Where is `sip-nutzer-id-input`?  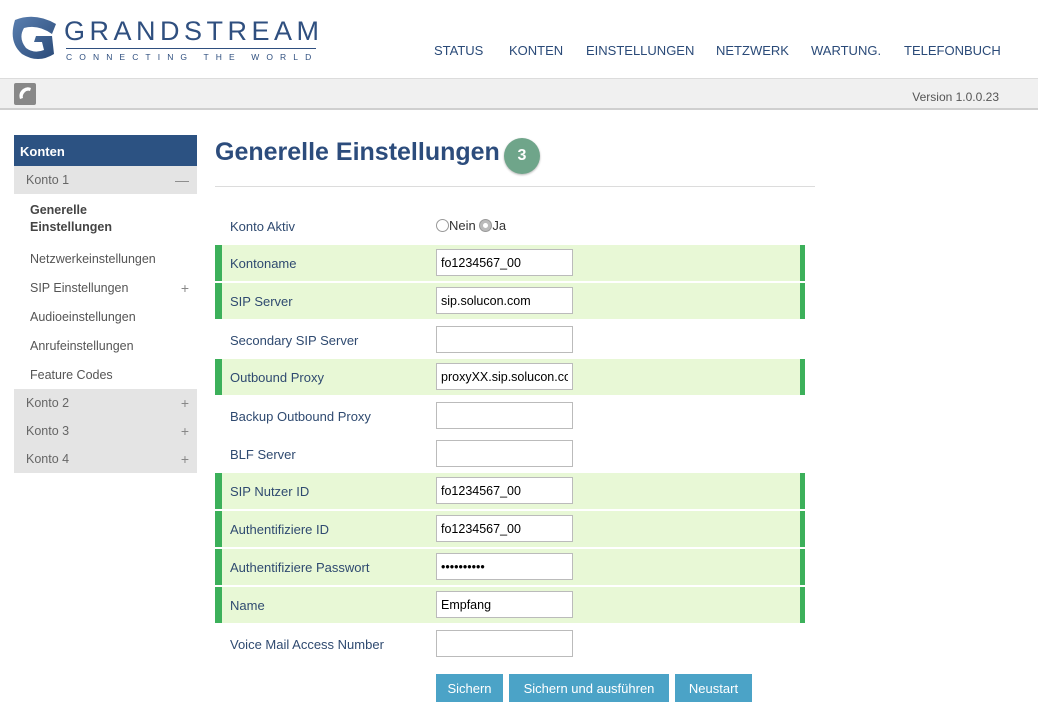
sip-nutzer-id-input is located at coordinates (504, 490).